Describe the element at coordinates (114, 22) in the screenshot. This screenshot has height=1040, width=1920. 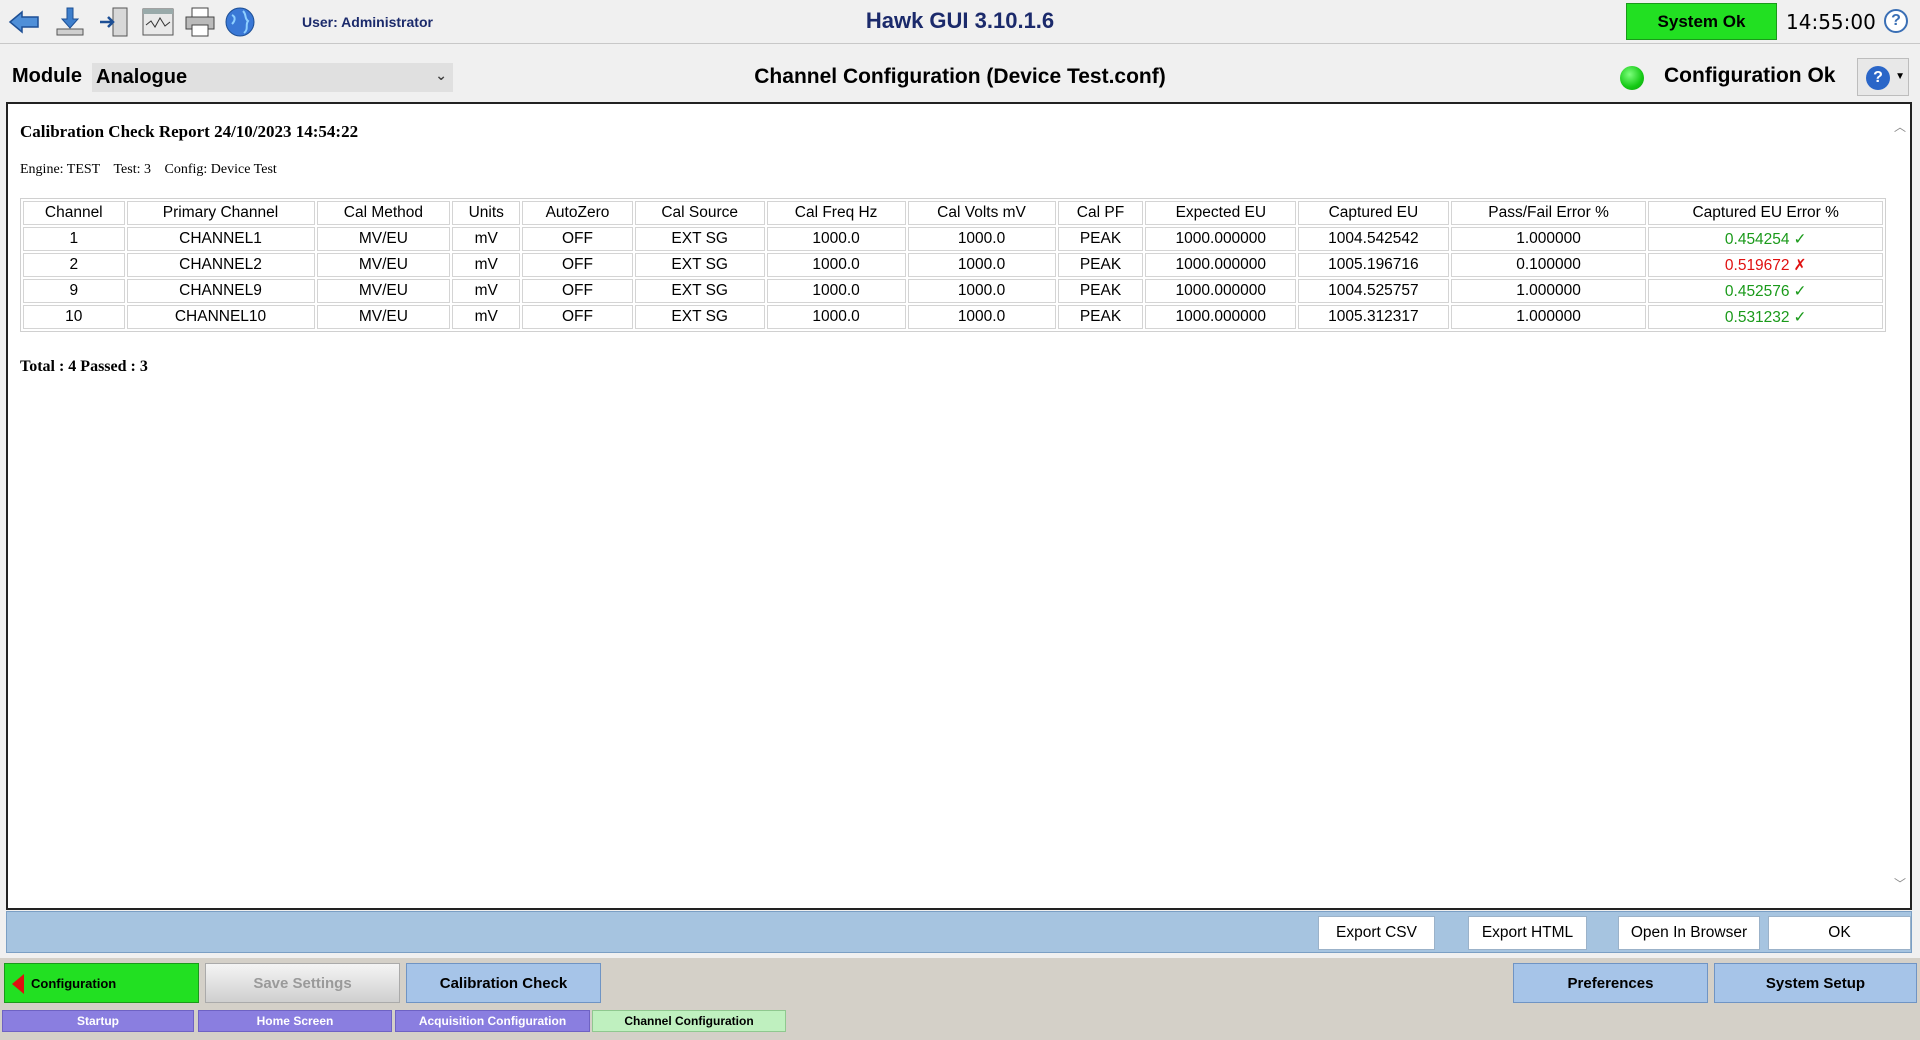
I see `exit-door-icon` at that location.